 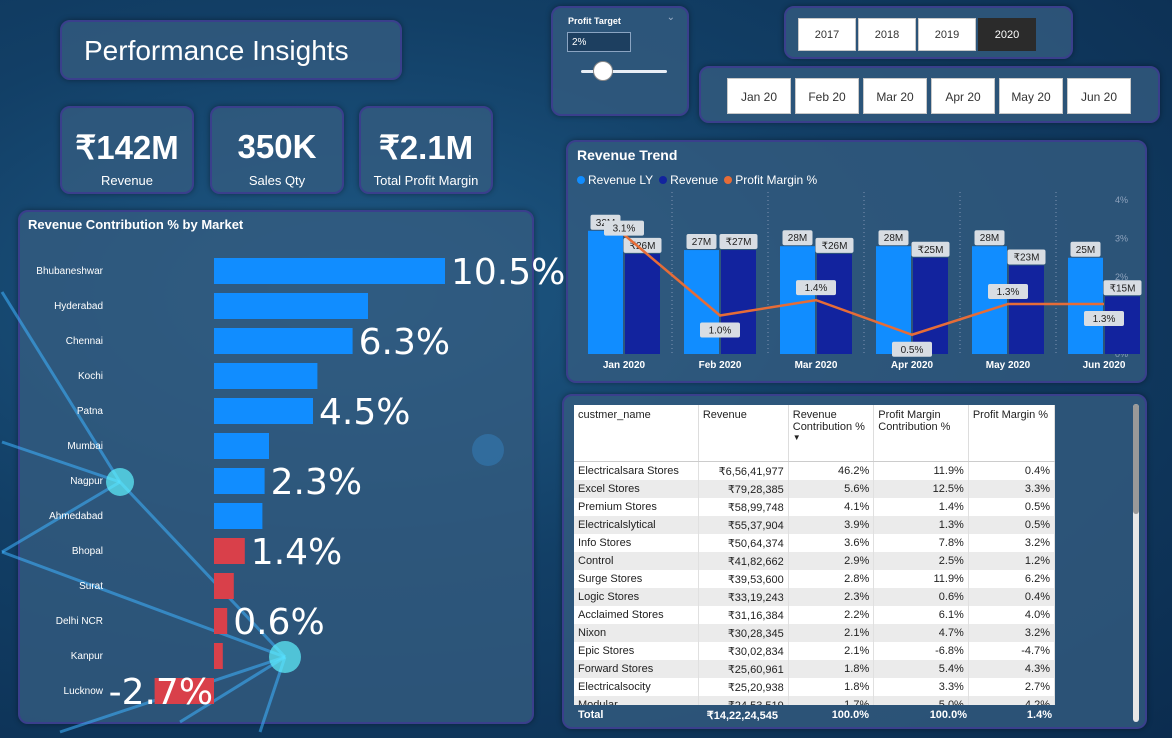 I want to click on column-header: Revenue Contribution % ▼, so click(x=831, y=433).